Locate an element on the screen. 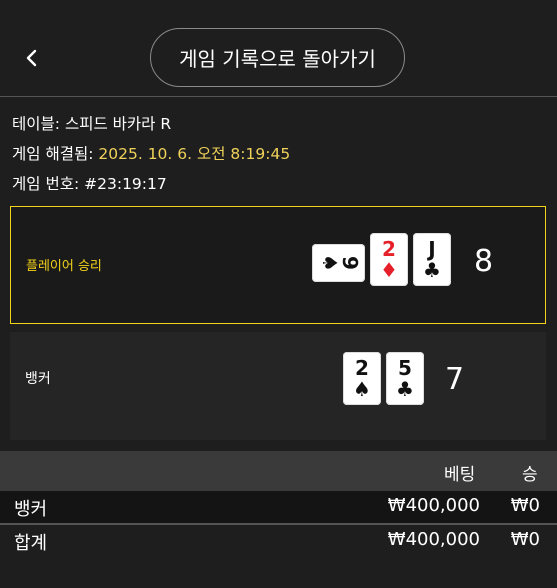 This screenshot has width=557, height=588. resolved-info: 게임 해결됨: 2025. 10. 6. 오전 8:19:45 is located at coordinates (151, 153).